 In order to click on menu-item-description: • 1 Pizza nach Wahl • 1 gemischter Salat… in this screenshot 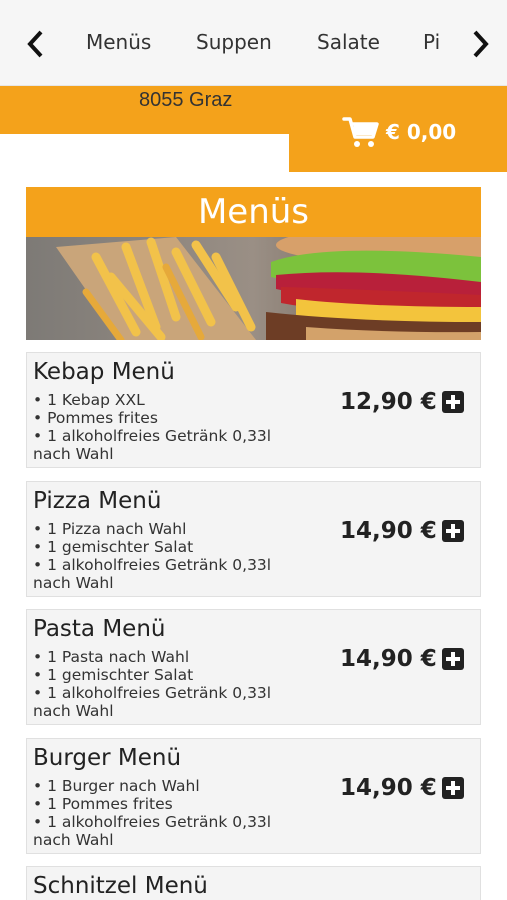, I will do `click(173, 556)`.